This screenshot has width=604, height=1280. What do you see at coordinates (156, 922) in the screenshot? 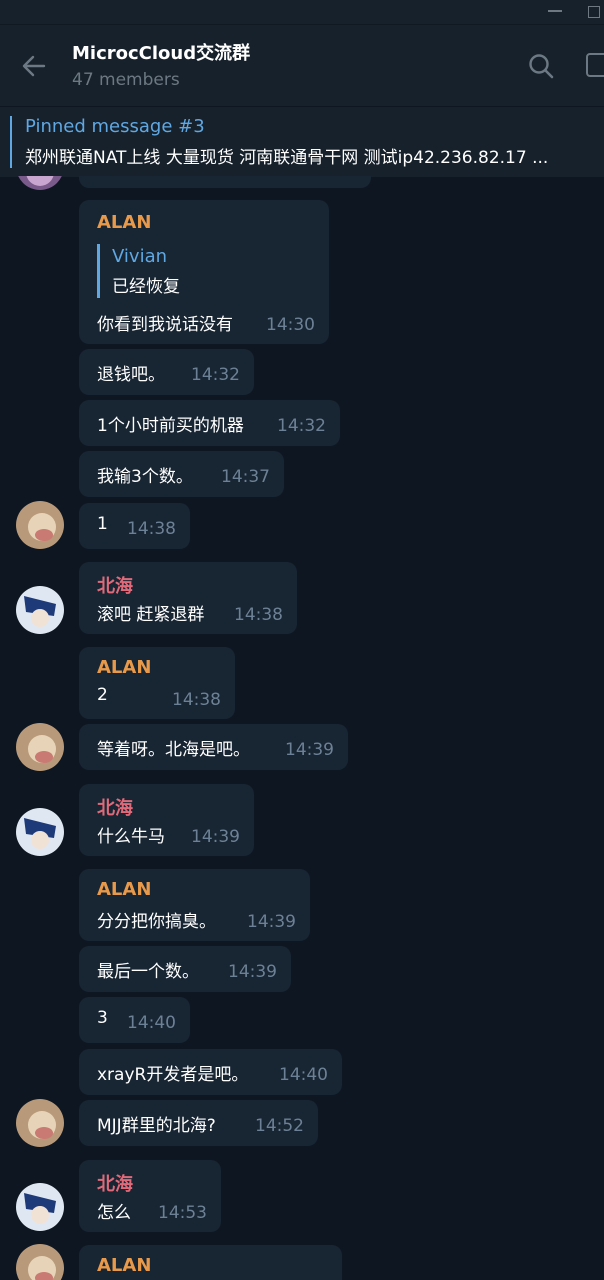
I see `message-text: 分分把你搞臭。` at bounding box center [156, 922].